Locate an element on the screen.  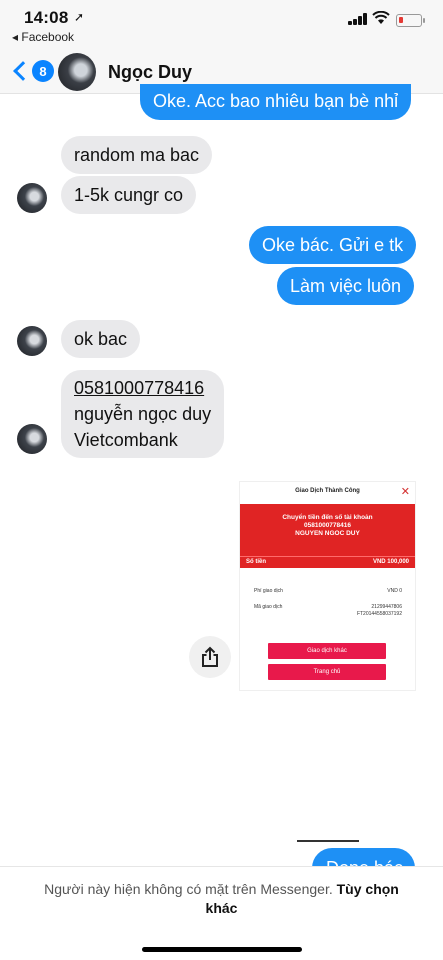
receipt-heading: Chuyển tiền đến số tài khoản is located at coordinates (327, 517).